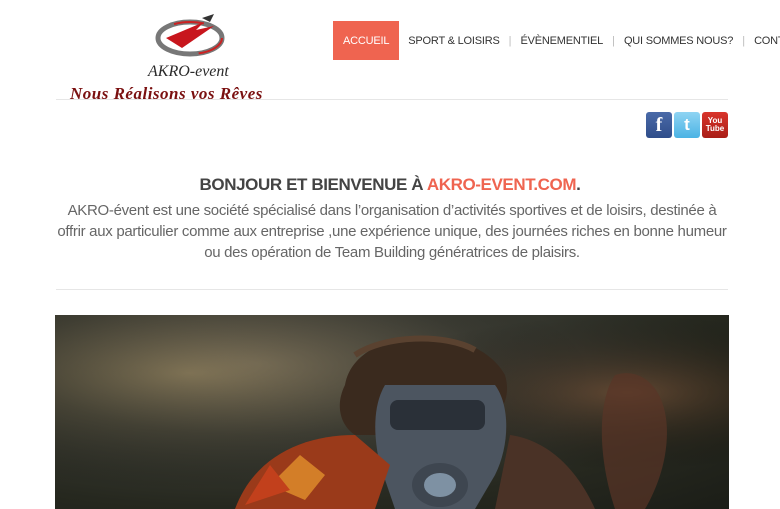 The height and width of the screenshot is (509, 780). I want to click on brand-tagline: Nous Réalisons vos Rêves, so click(166, 93).